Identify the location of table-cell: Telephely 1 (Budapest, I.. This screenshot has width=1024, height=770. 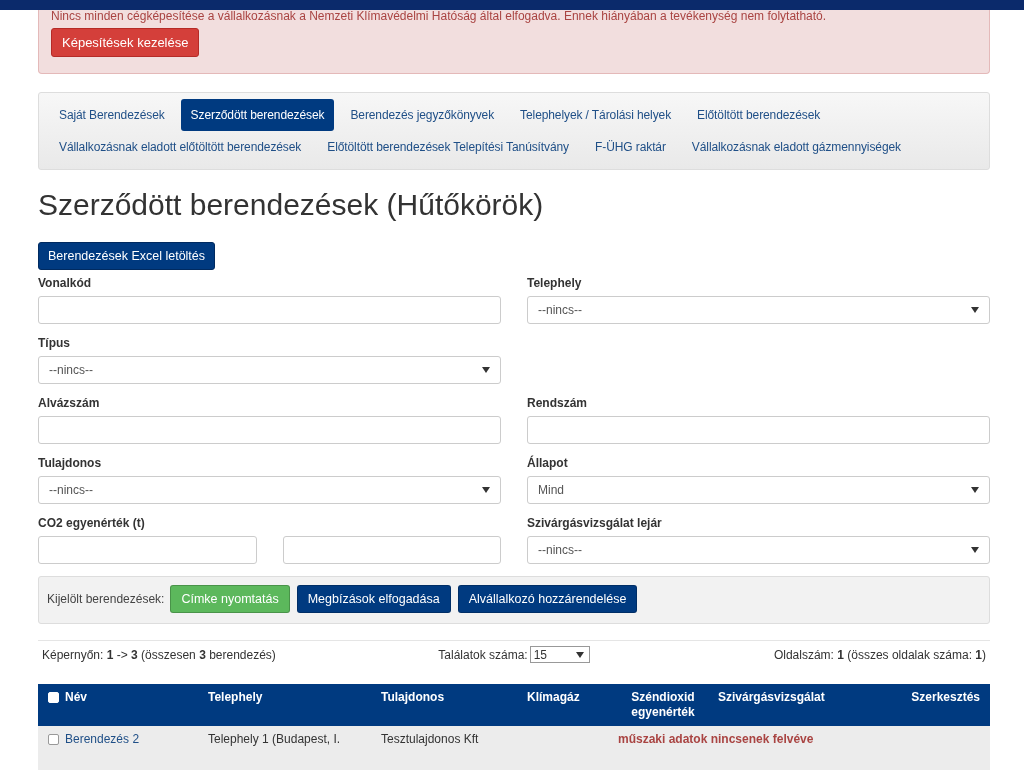
(274, 739).